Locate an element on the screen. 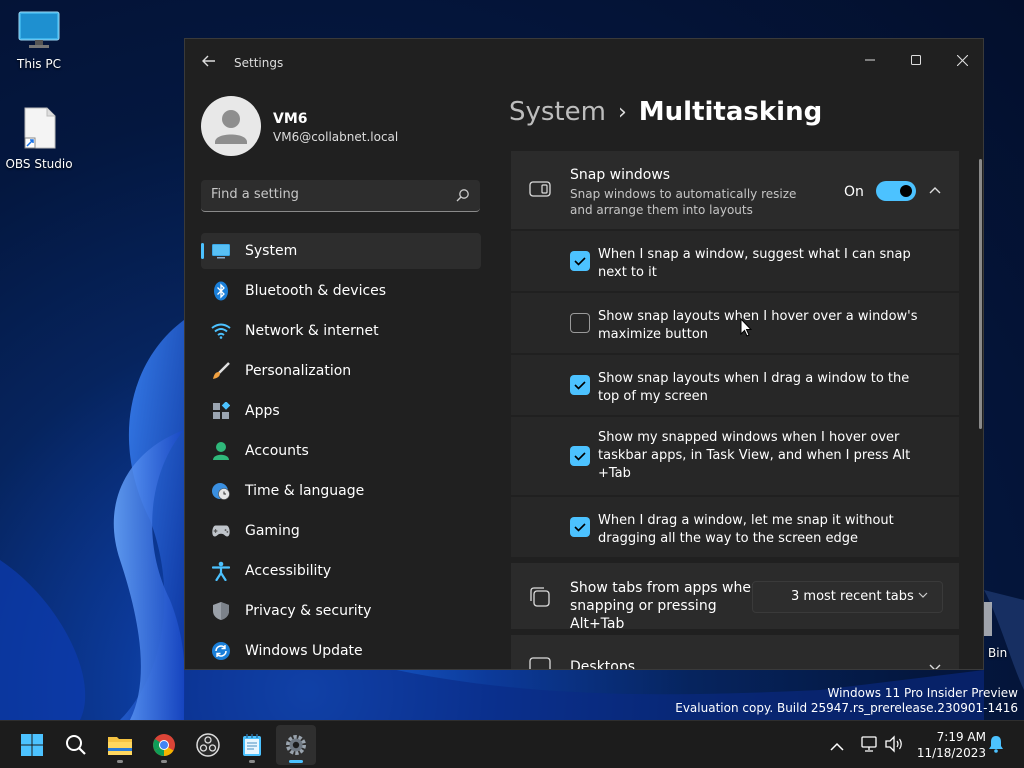  taskbar-clock: 7:19 AM 11/18/2023 is located at coordinates (948, 745).